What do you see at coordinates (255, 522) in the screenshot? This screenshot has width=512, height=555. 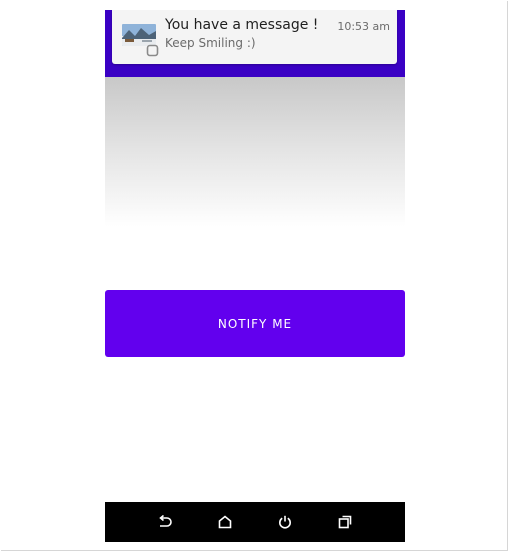 I see `navigation-bar` at bounding box center [255, 522].